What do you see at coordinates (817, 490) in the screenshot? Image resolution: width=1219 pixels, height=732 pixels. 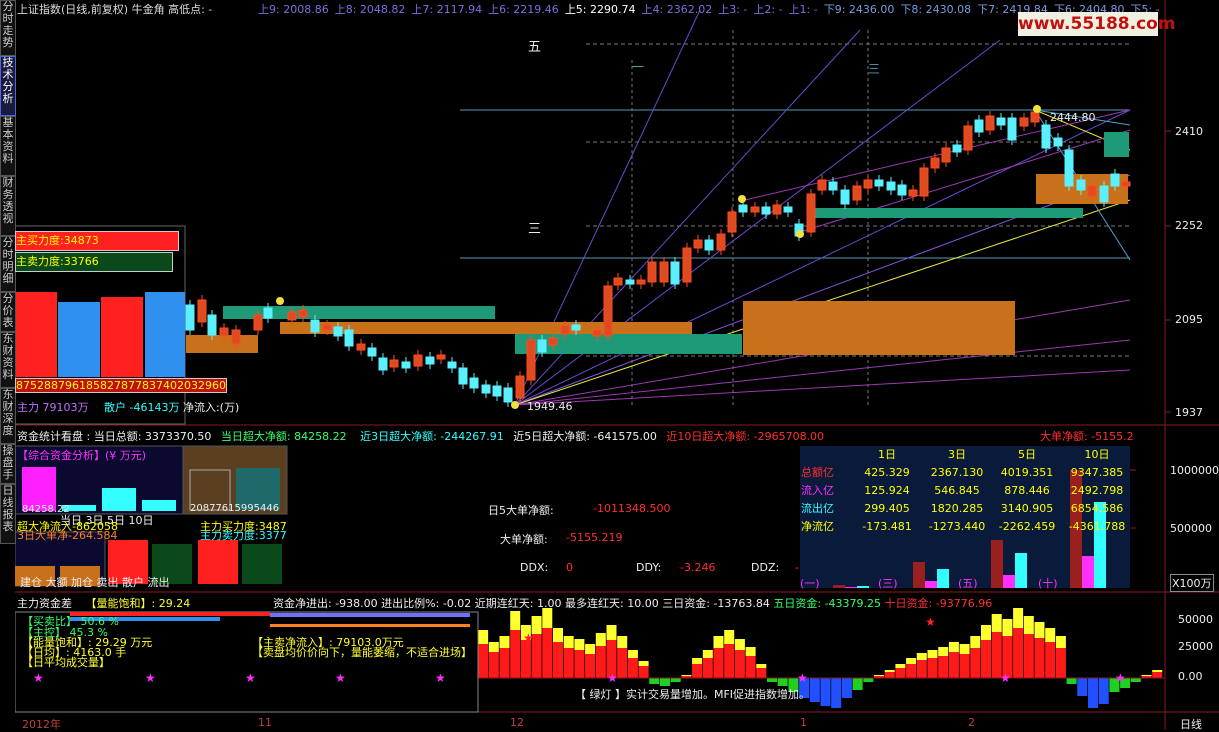 I see `flow-row-label: 流入亿` at bounding box center [817, 490].